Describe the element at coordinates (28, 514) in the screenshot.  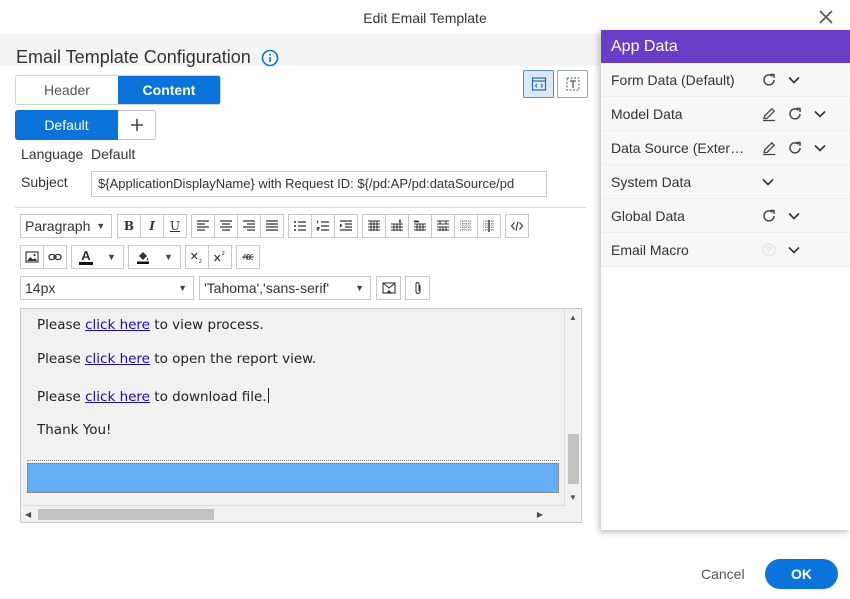
I see `scroll-left-icon: ◀` at that location.